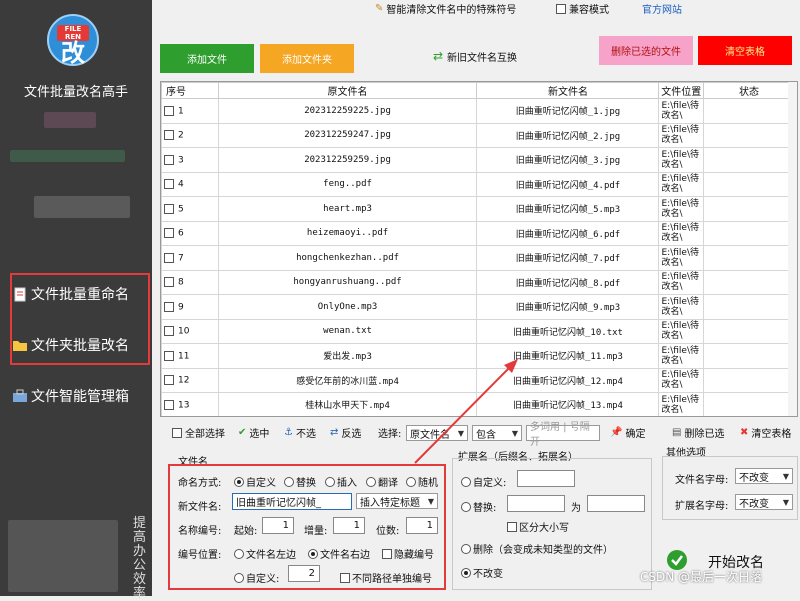 The image size is (800, 601). I want to click on row-number-cell: 1, so click(190, 111).